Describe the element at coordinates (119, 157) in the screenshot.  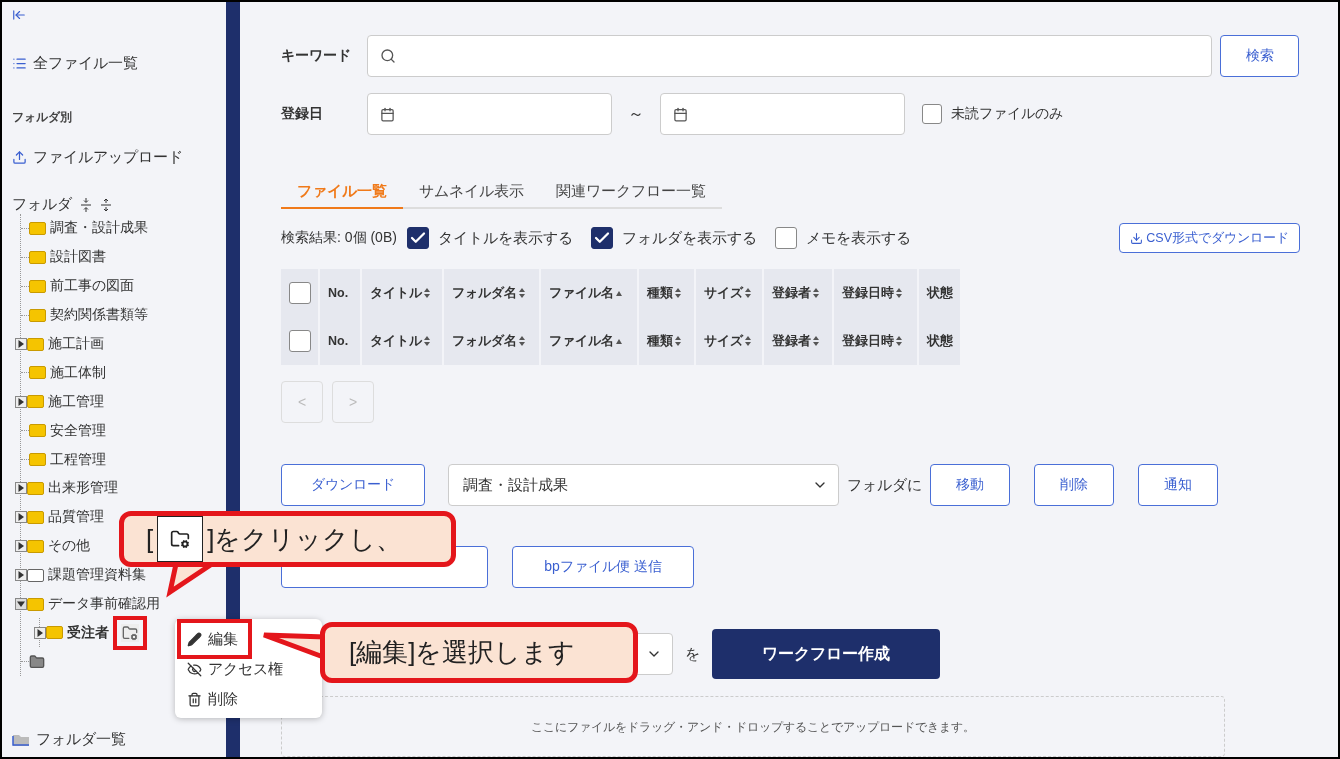
I see `file-upload-link: ファイルアップロード` at that location.